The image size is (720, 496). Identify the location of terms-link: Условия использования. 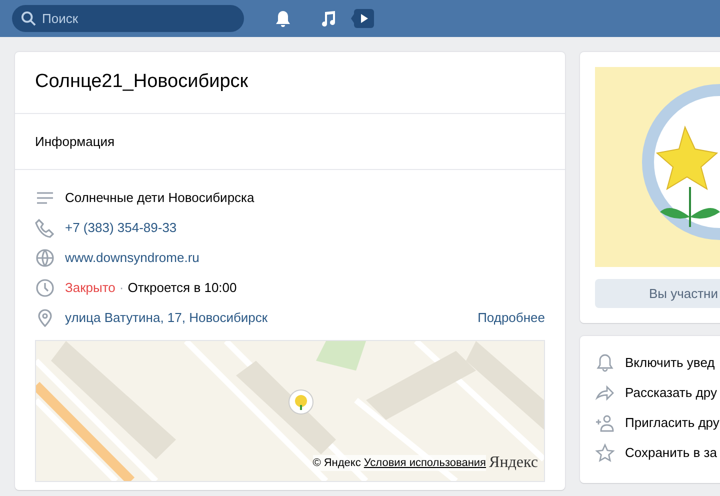
(425, 462).